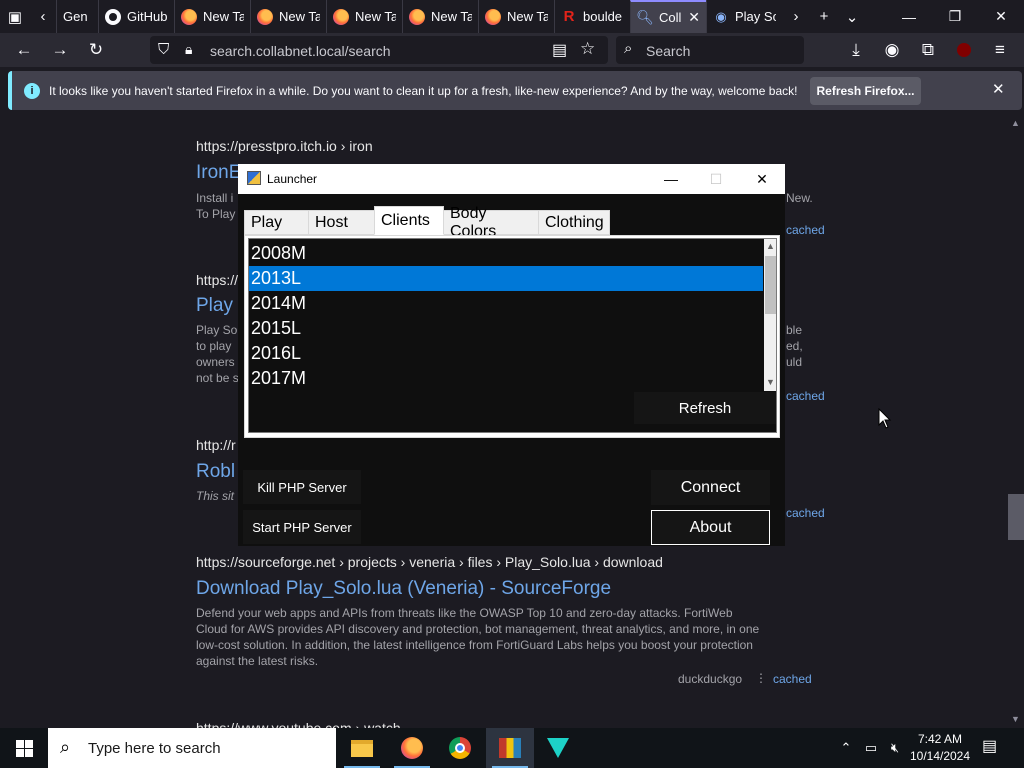  I want to click on list-item: 2016L, so click(506, 353).